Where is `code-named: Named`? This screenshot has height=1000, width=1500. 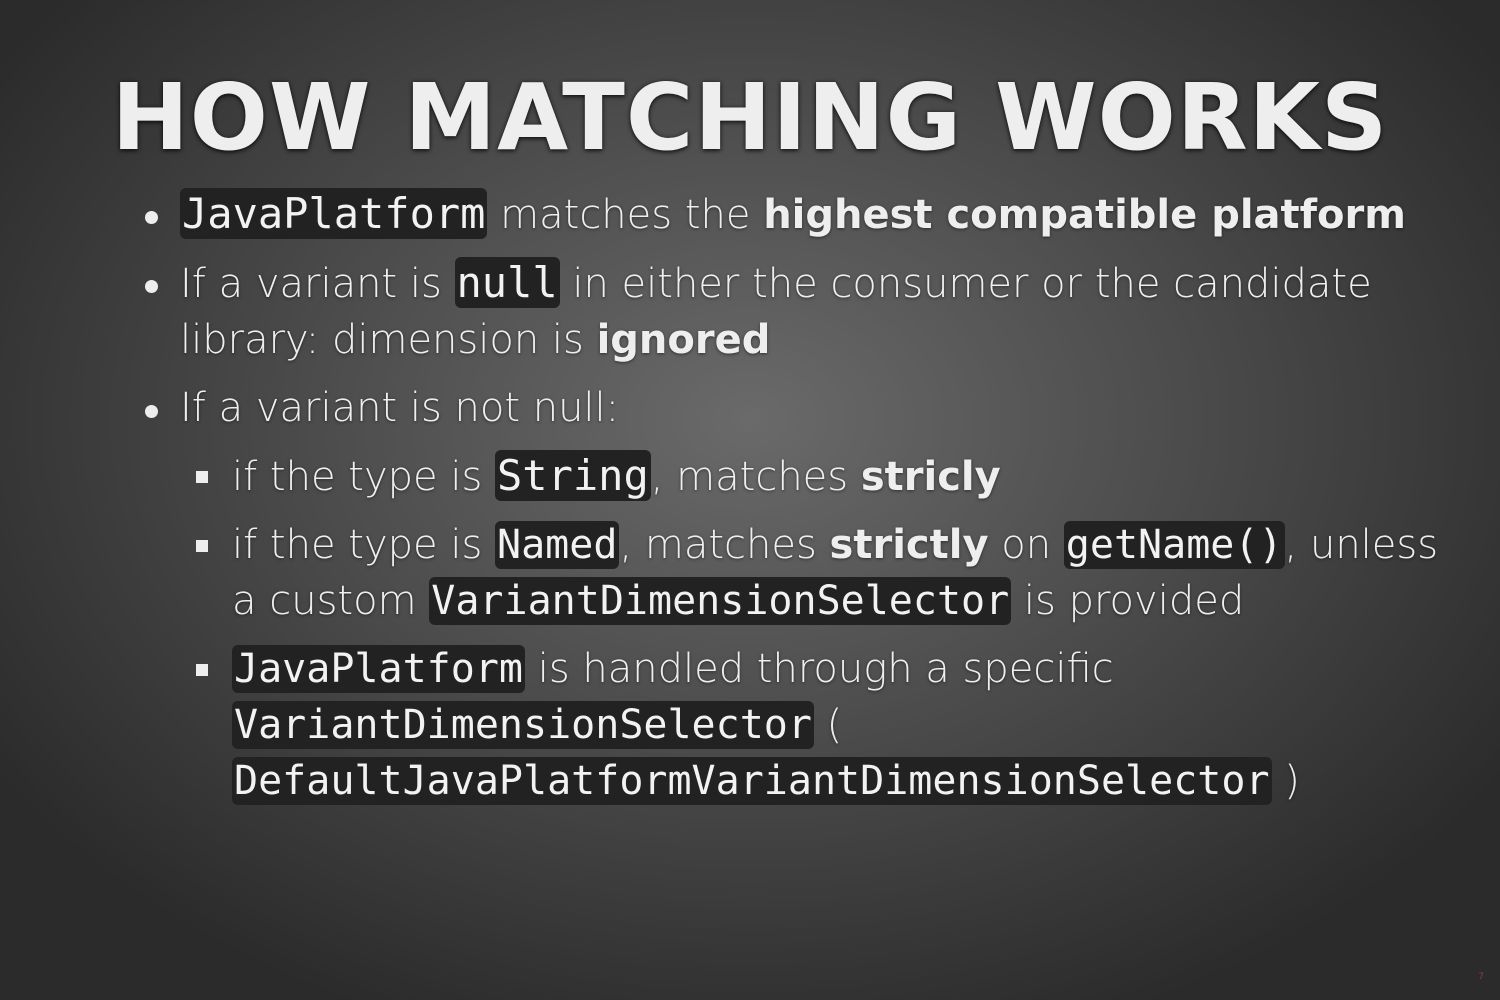 code-named: Named is located at coordinates (557, 545).